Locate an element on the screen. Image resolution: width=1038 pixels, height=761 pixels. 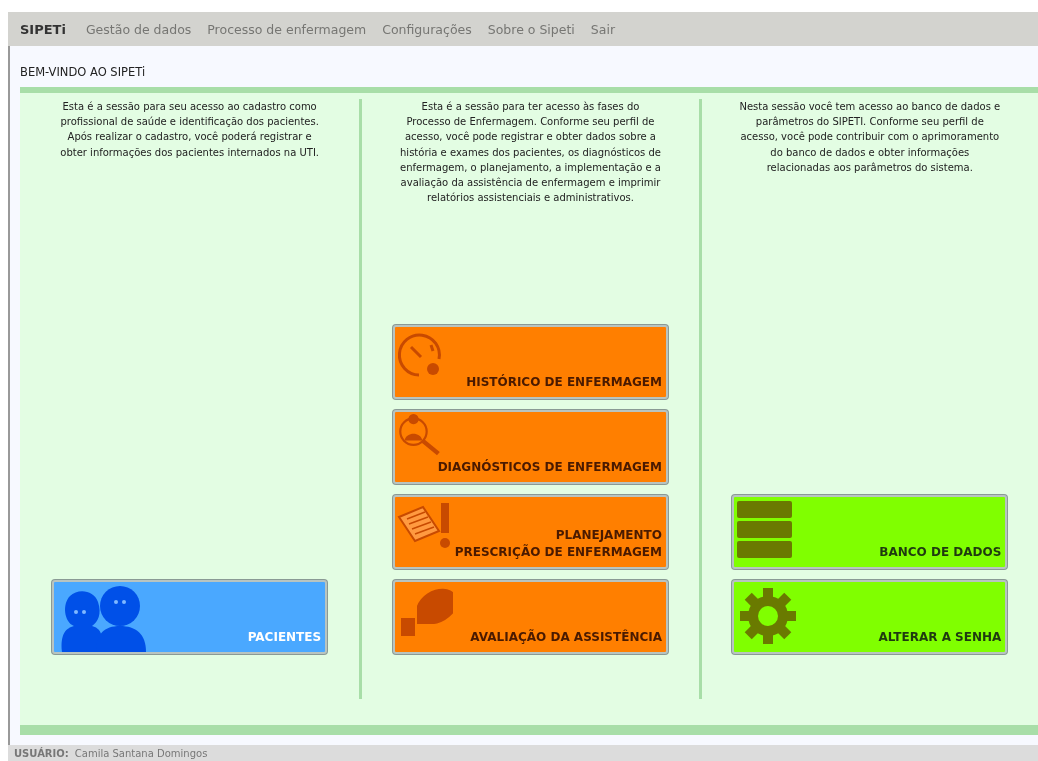
section-button: AVALIAÇÃO DA ASSISTÊNCIA is located at coordinates (530, 617).